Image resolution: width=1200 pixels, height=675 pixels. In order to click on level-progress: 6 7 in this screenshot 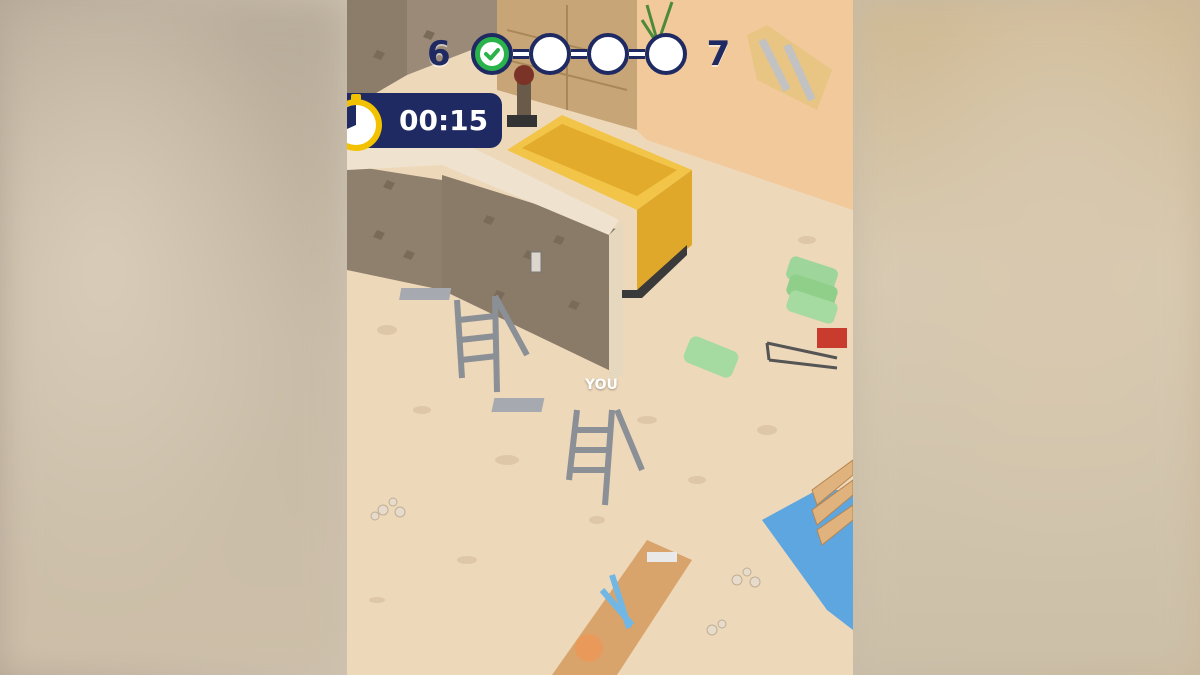, I will do `click(578, 54)`.